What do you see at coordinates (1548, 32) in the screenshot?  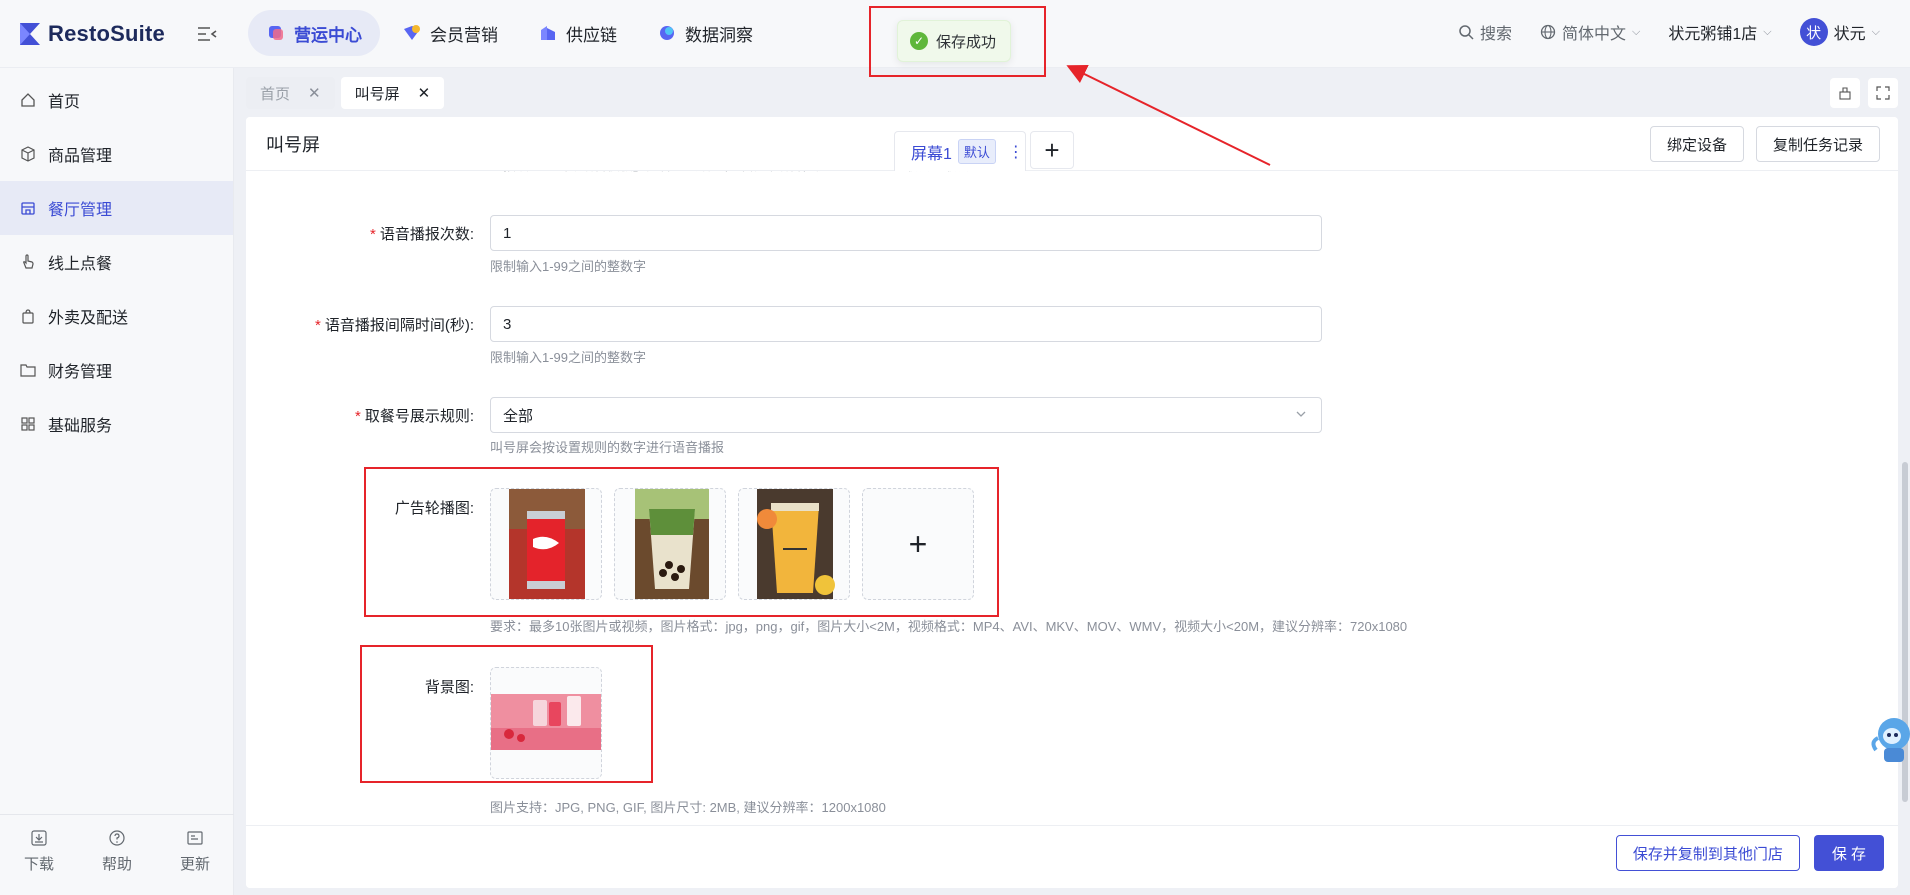 I see `globe-icon` at bounding box center [1548, 32].